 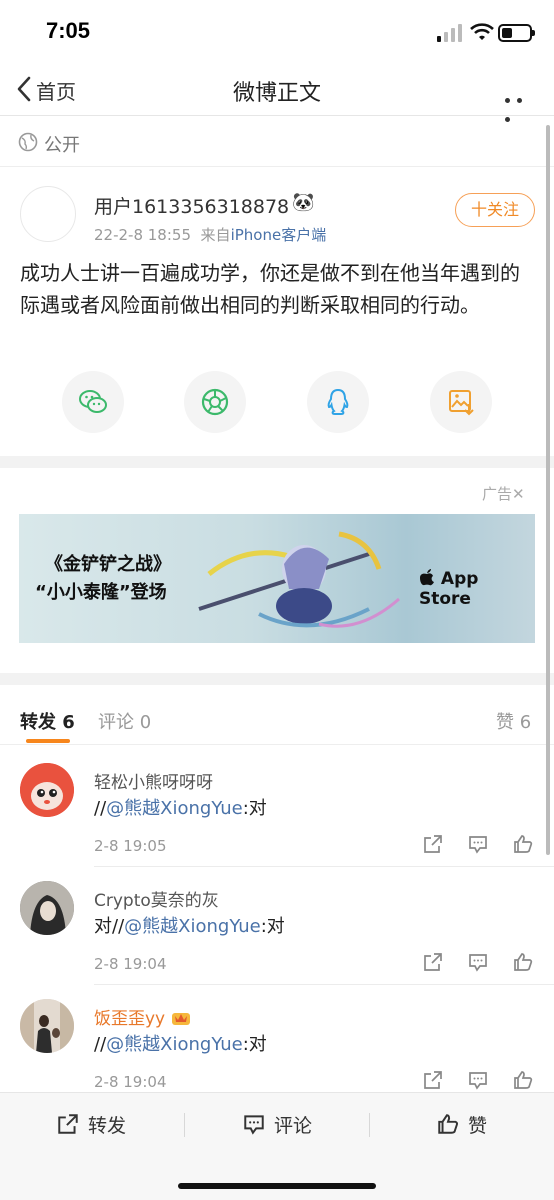 I want to click on bear-avatar-image, so click(x=47, y=790).